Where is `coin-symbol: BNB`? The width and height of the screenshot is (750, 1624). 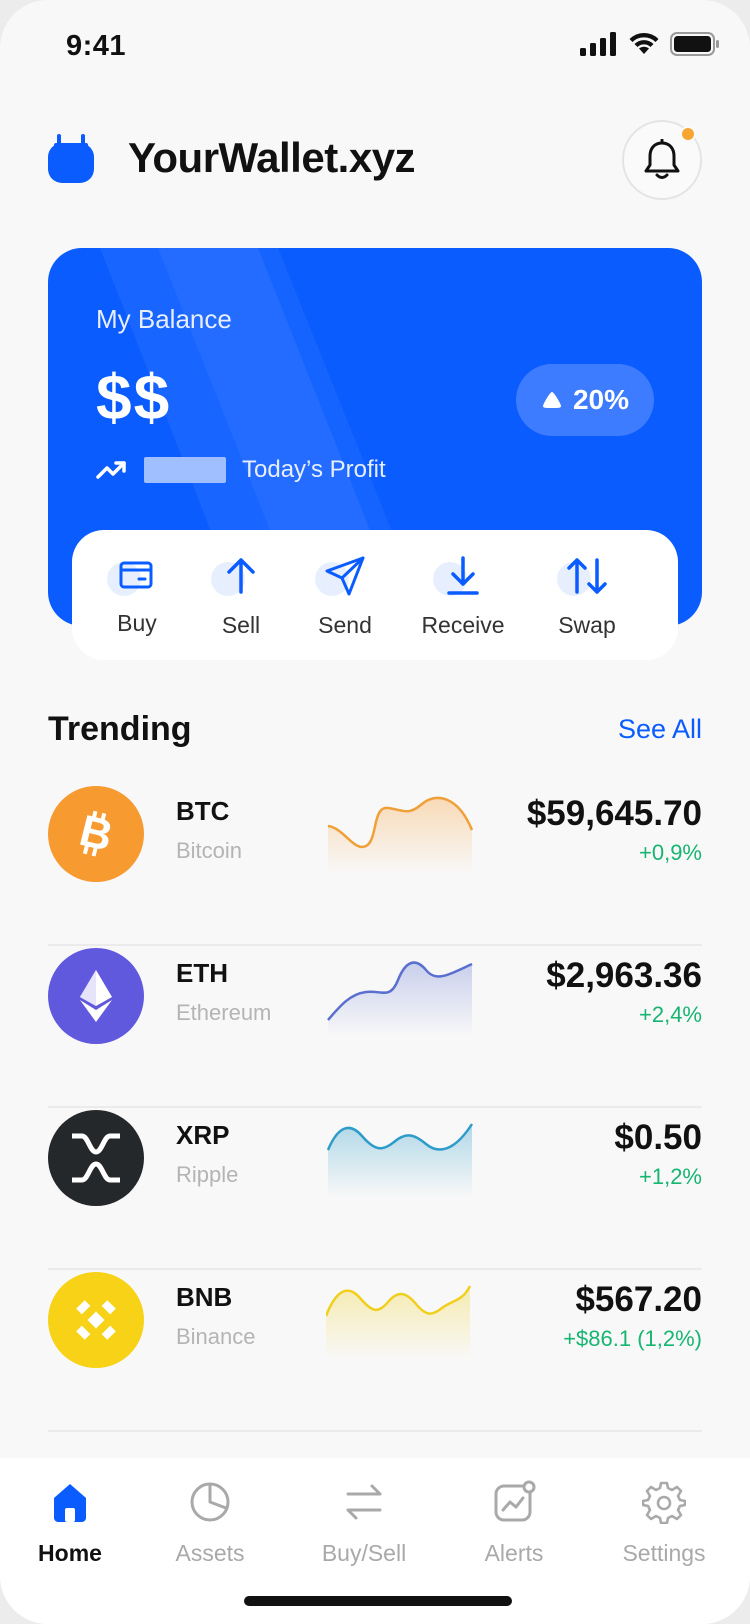 coin-symbol: BNB is located at coordinates (204, 1297).